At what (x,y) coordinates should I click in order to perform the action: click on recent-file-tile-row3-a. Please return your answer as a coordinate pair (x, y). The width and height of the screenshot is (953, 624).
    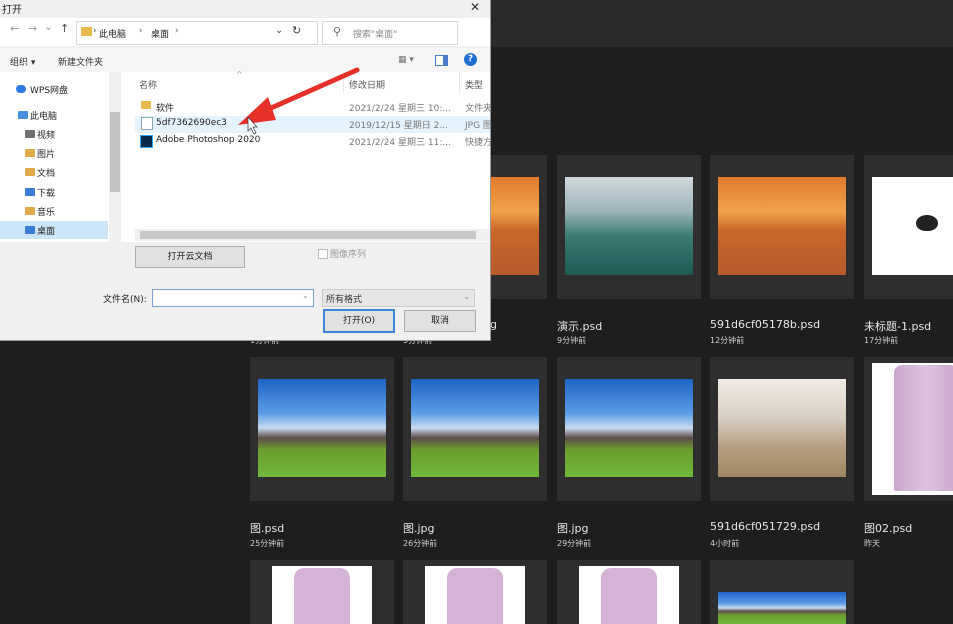
    Looking at the image, I should click on (322, 592).